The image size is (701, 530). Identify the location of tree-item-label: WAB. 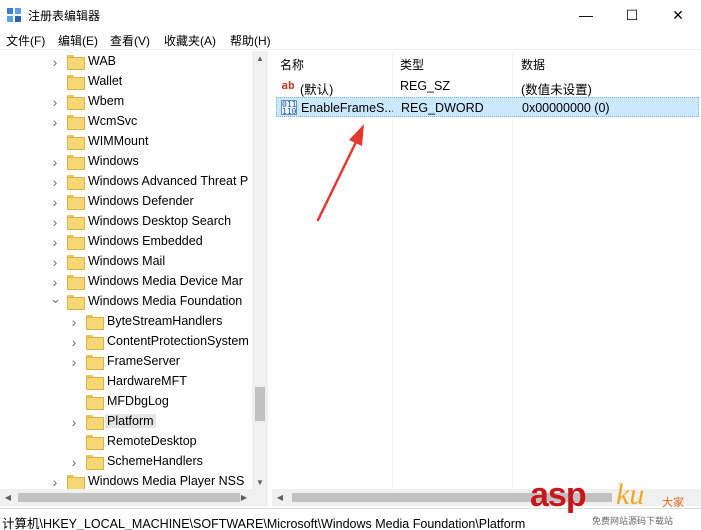
(102, 61).